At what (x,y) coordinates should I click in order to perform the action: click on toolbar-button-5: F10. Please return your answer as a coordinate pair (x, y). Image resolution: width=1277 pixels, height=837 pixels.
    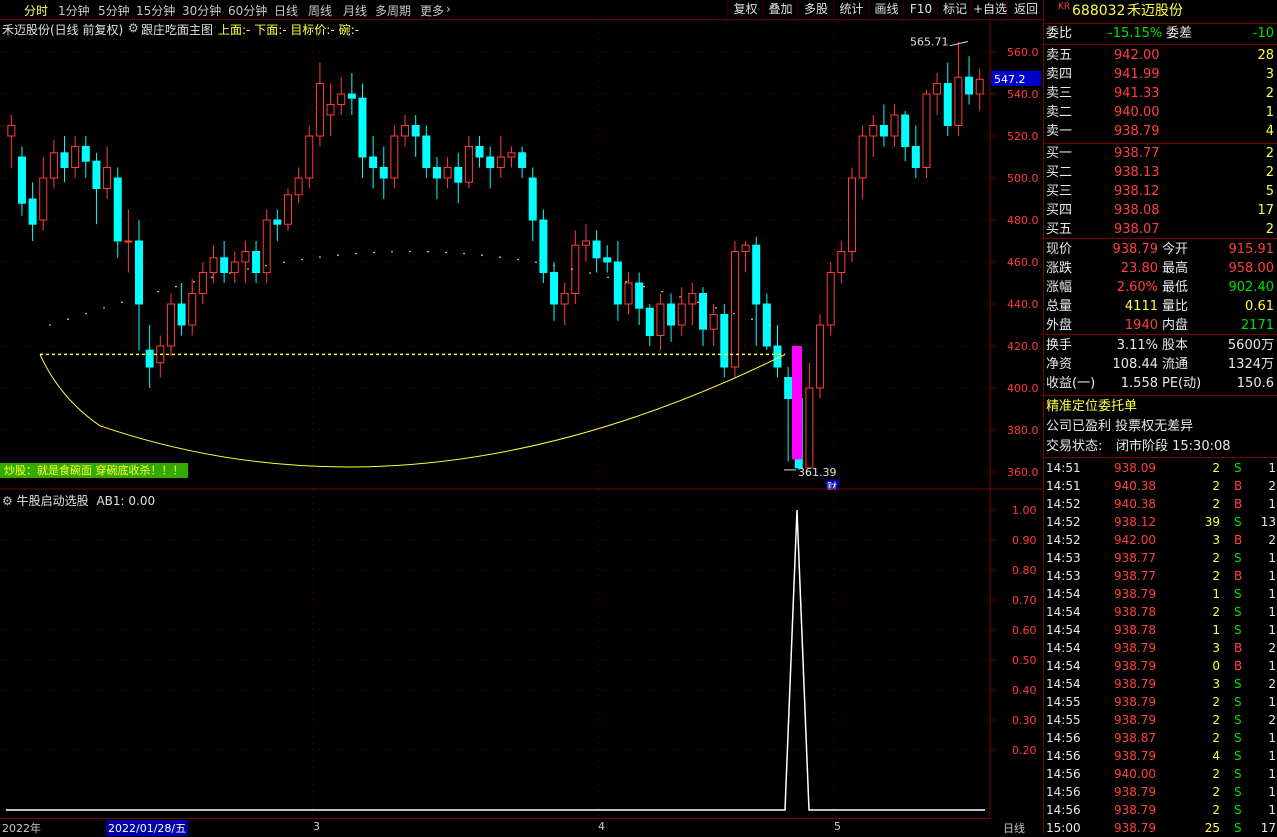
    Looking at the image, I should click on (920, 9).